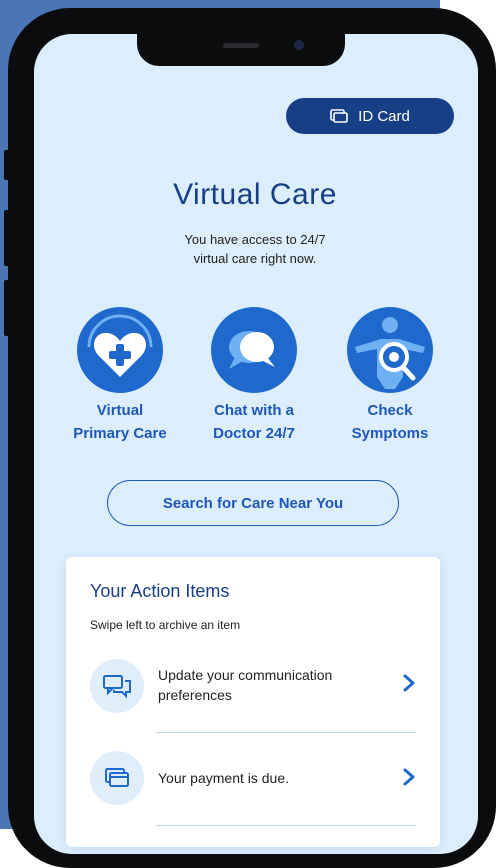  I want to click on search-care-button: Search for Care Near You, so click(253, 503).